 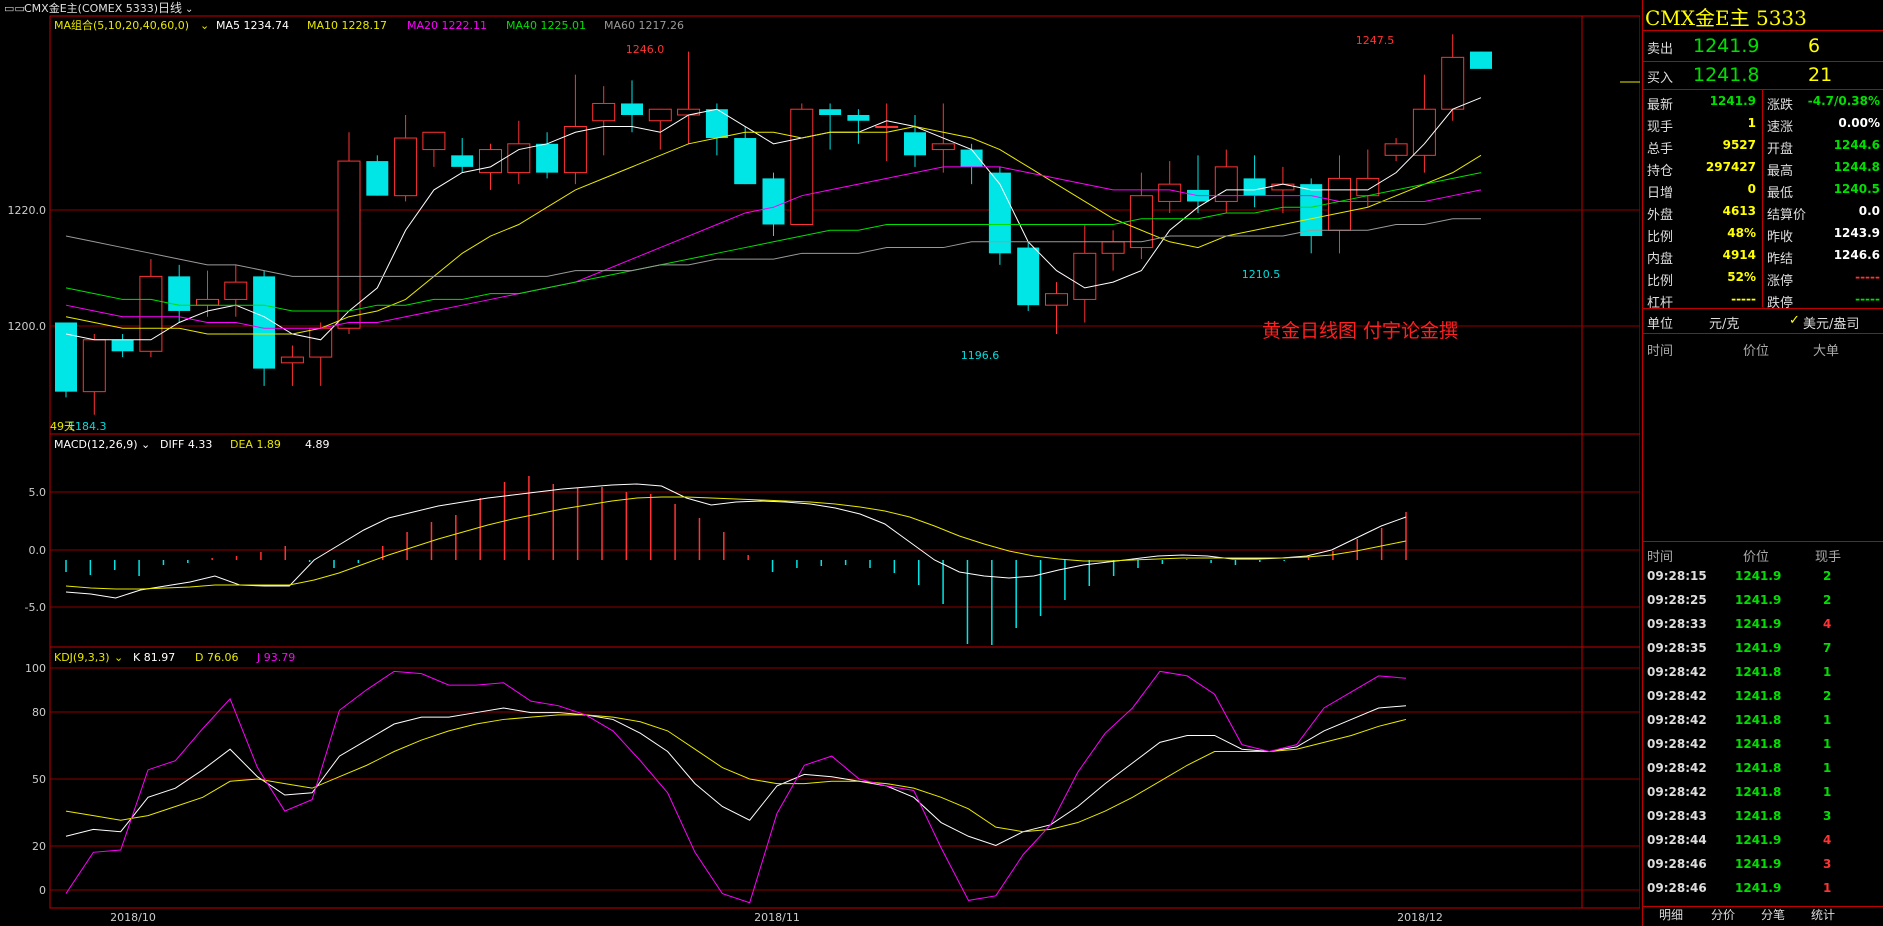 I want to click on quote-label: 涨跌, so click(x=1780, y=105).